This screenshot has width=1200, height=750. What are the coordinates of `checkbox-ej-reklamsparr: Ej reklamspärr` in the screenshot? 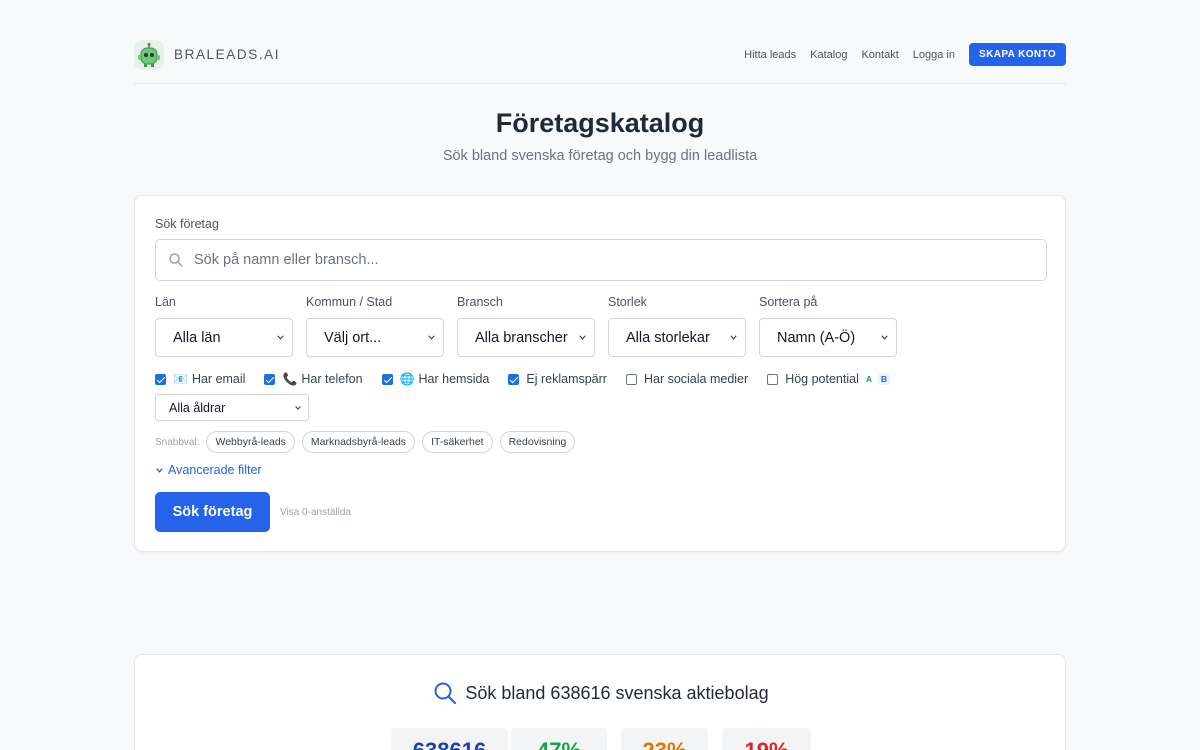 It's located at (557, 379).